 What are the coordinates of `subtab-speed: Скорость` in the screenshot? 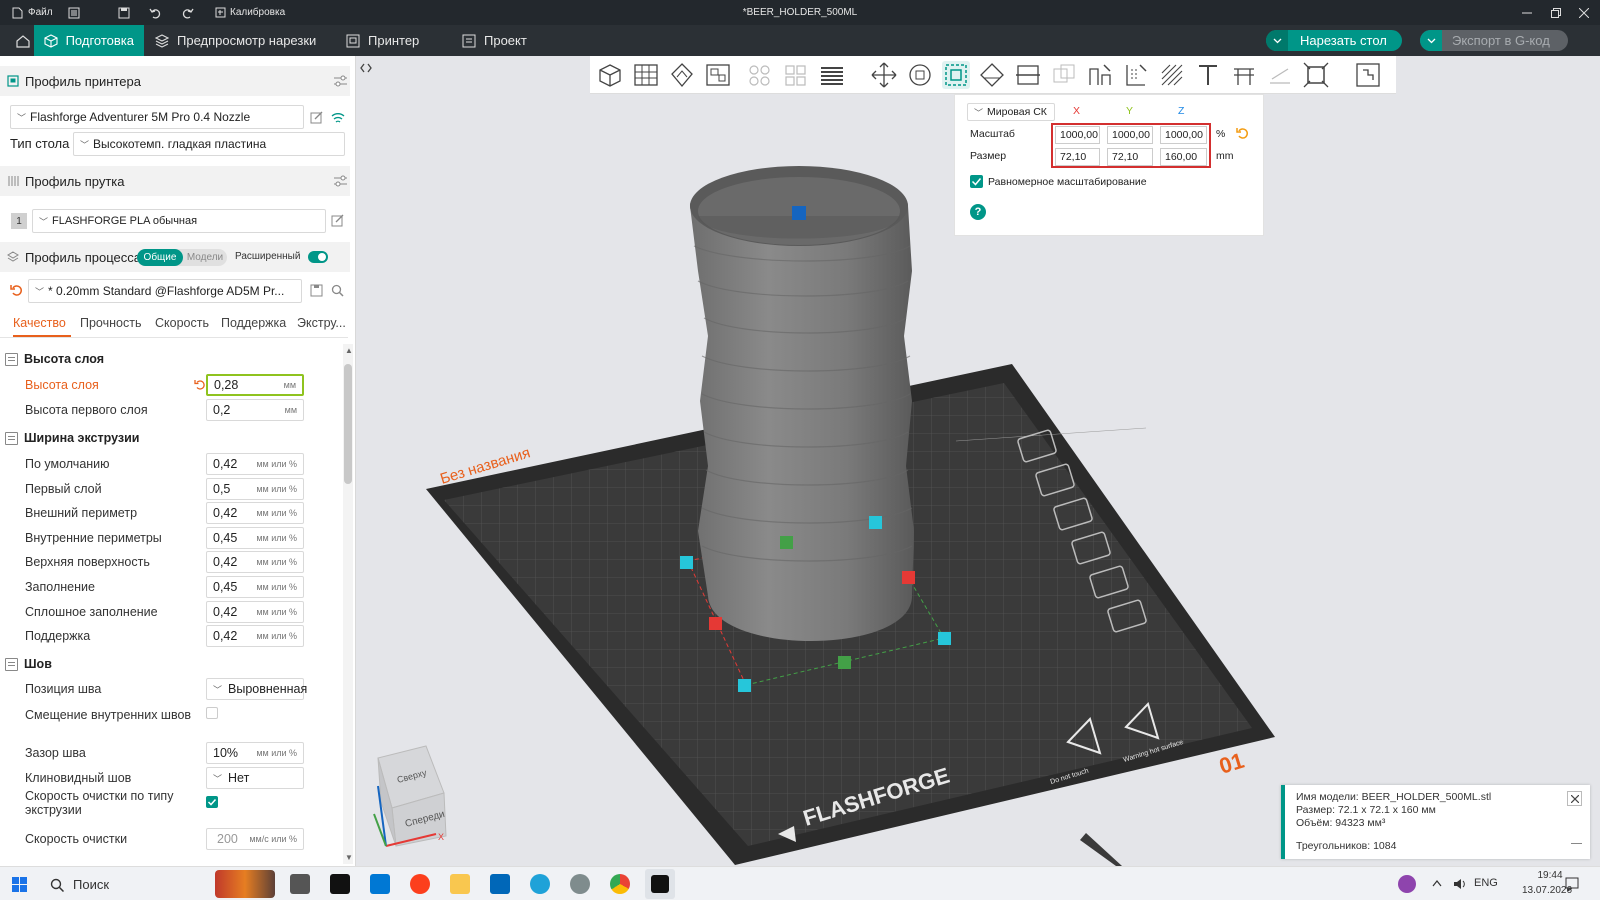 It's located at (182, 323).